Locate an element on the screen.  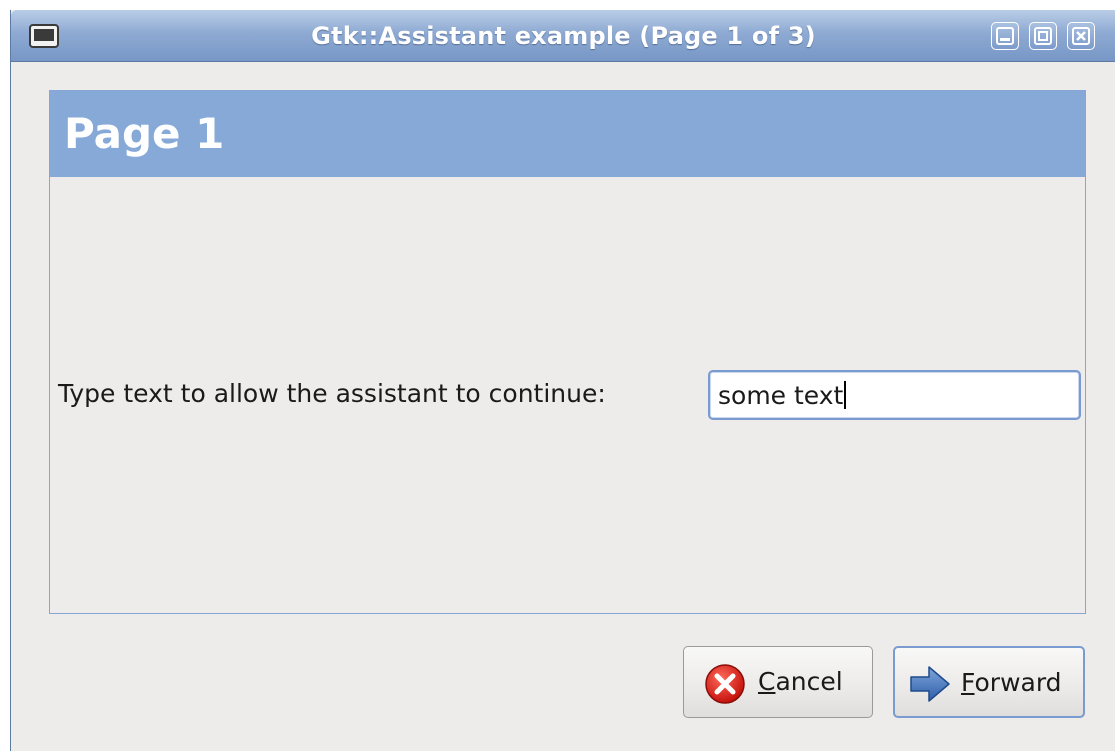
forward-arrow-icon is located at coordinates (930, 686).